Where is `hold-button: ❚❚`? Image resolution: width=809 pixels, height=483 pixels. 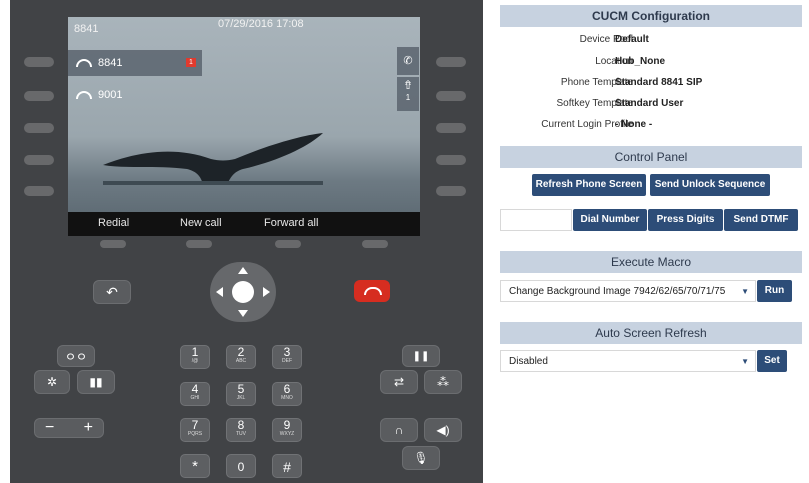 hold-button: ❚❚ is located at coordinates (421, 356).